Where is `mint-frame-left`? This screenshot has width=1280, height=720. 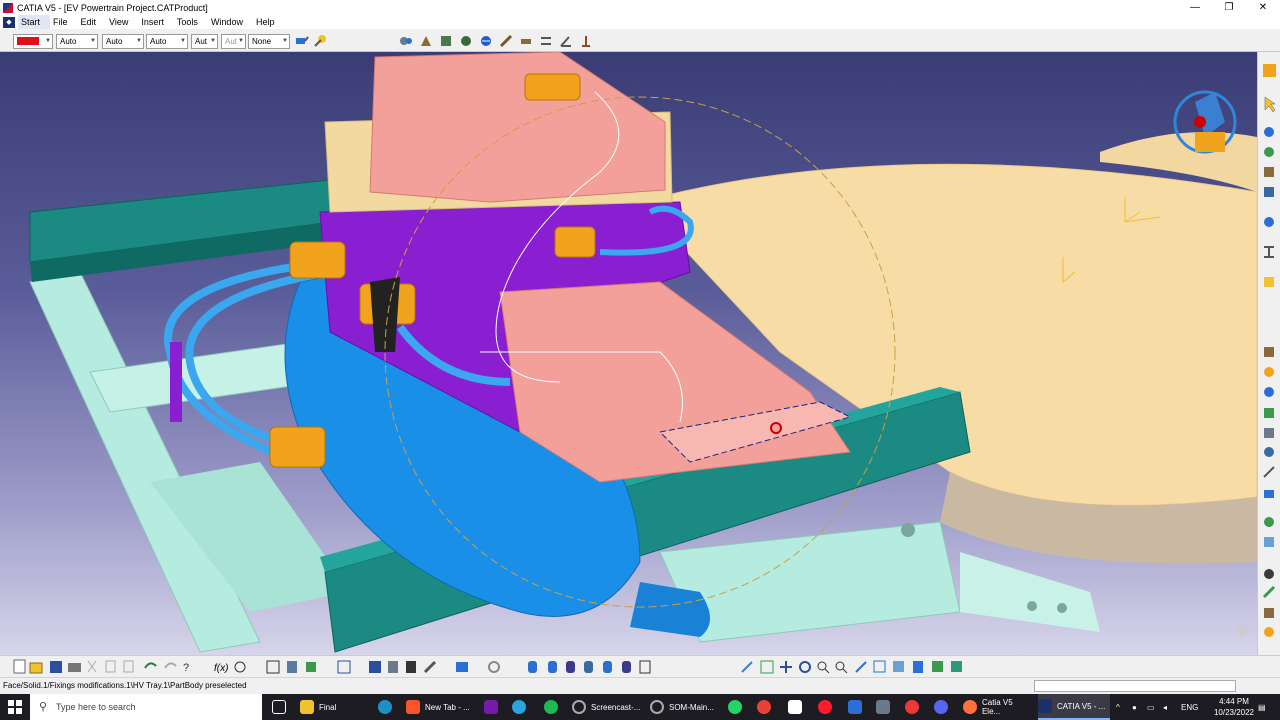 mint-frame-left is located at coordinates (145, 462).